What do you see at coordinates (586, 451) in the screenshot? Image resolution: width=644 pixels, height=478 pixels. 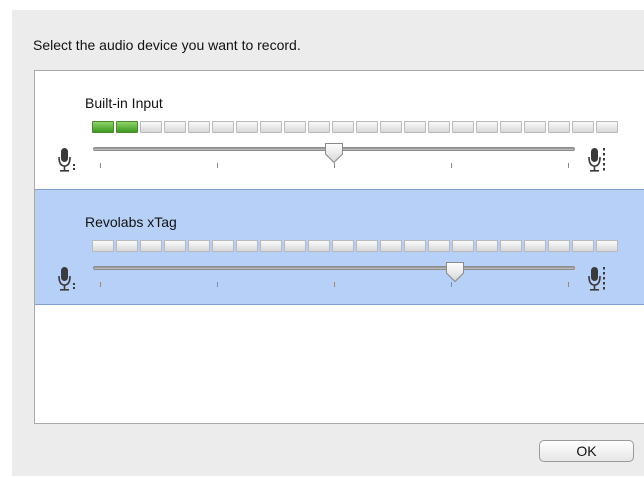 I see `ok-button: OK` at bounding box center [586, 451].